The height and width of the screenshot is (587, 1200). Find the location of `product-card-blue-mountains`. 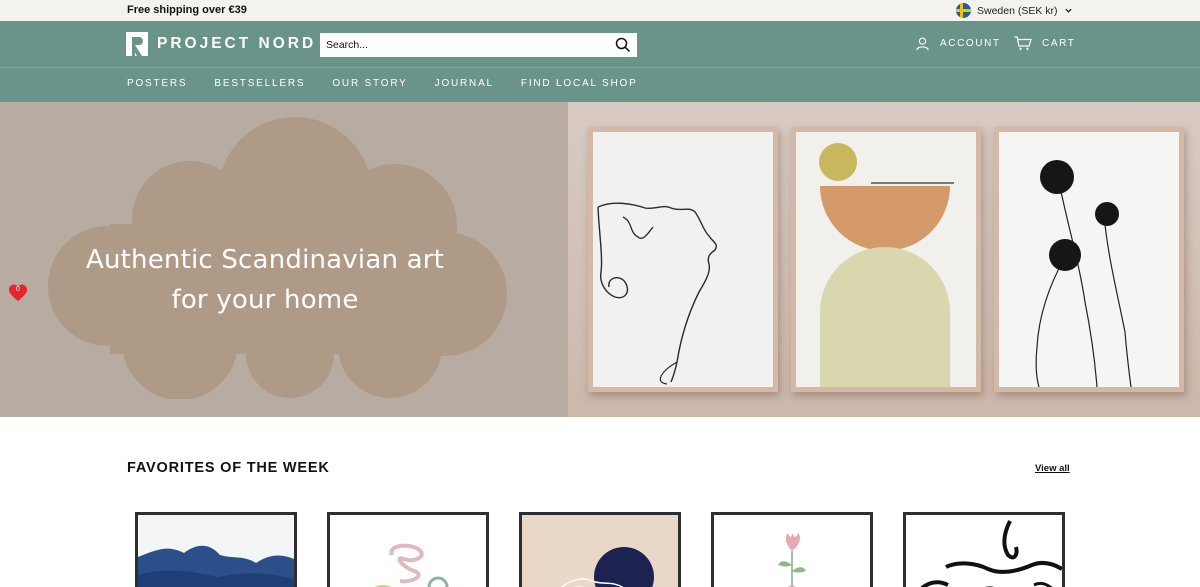

product-card-blue-mountains is located at coordinates (216, 549).